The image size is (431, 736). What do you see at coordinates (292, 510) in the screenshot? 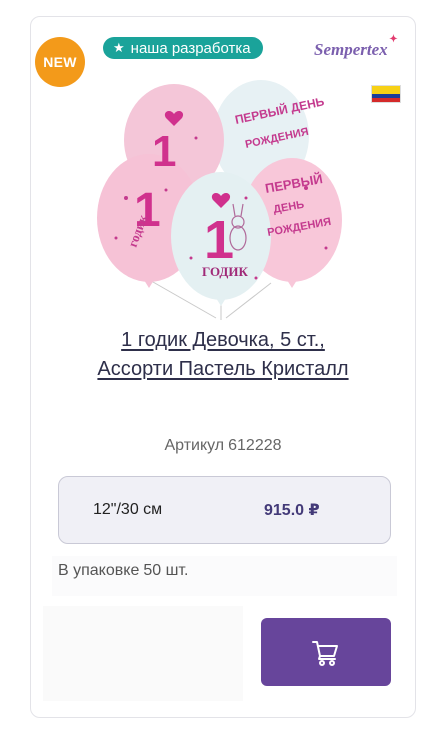
I see `price-value: 915.0 ₽` at bounding box center [292, 510].